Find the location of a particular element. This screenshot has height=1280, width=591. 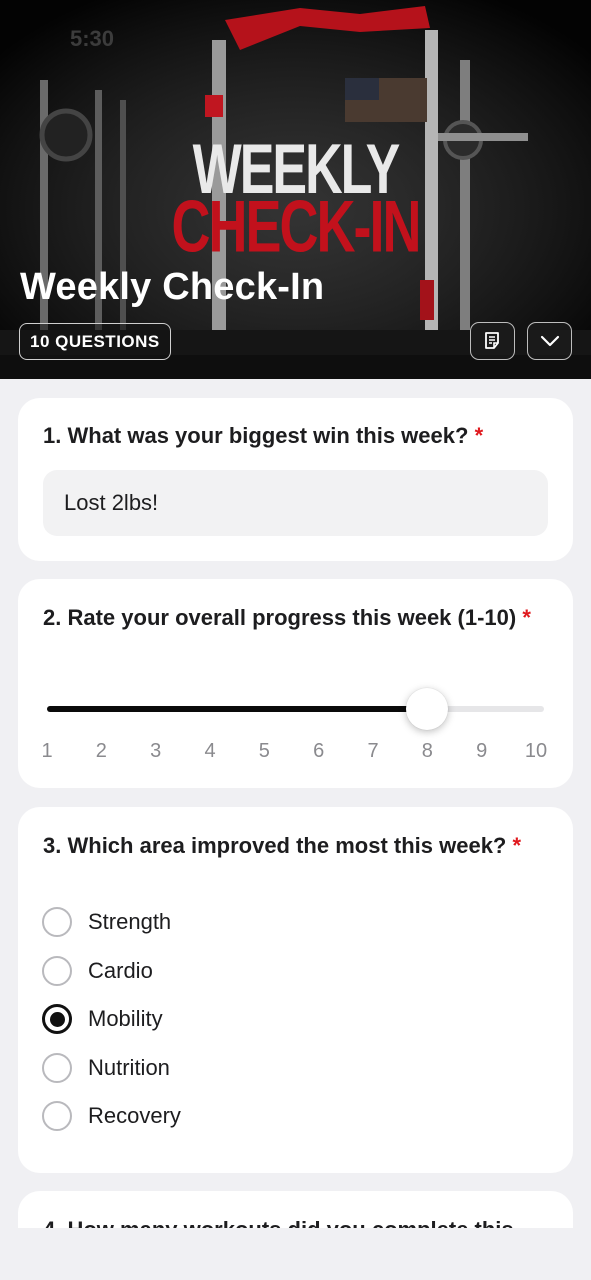

slider-tick-label: 4 is located at coordinates (210, 751).